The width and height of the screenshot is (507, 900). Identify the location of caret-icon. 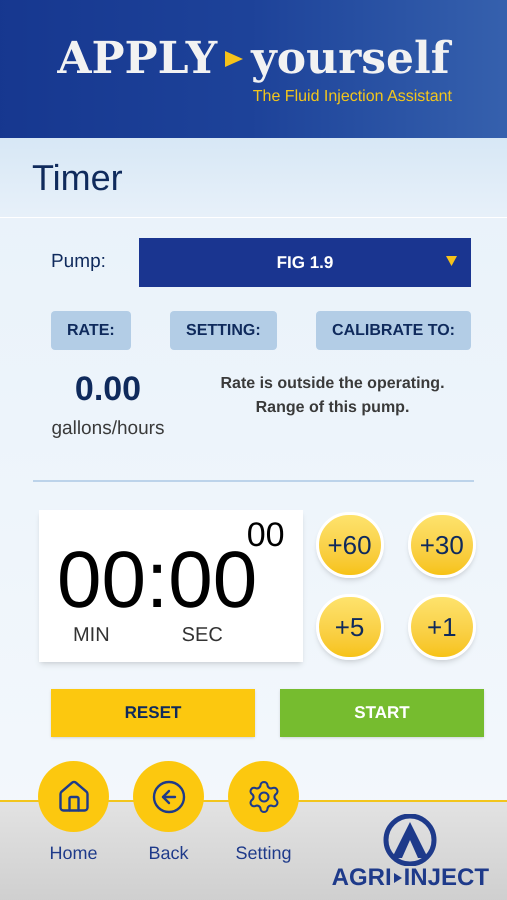
(451, 261).